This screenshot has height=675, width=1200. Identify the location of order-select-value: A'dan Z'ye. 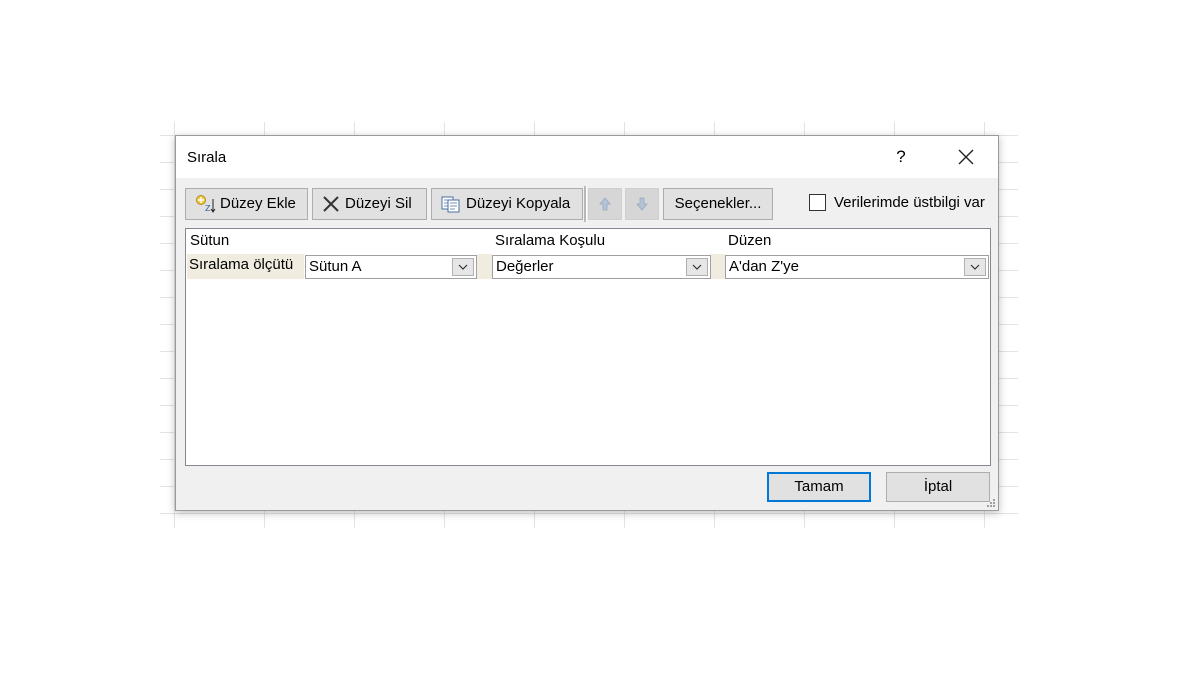
(764, 266).